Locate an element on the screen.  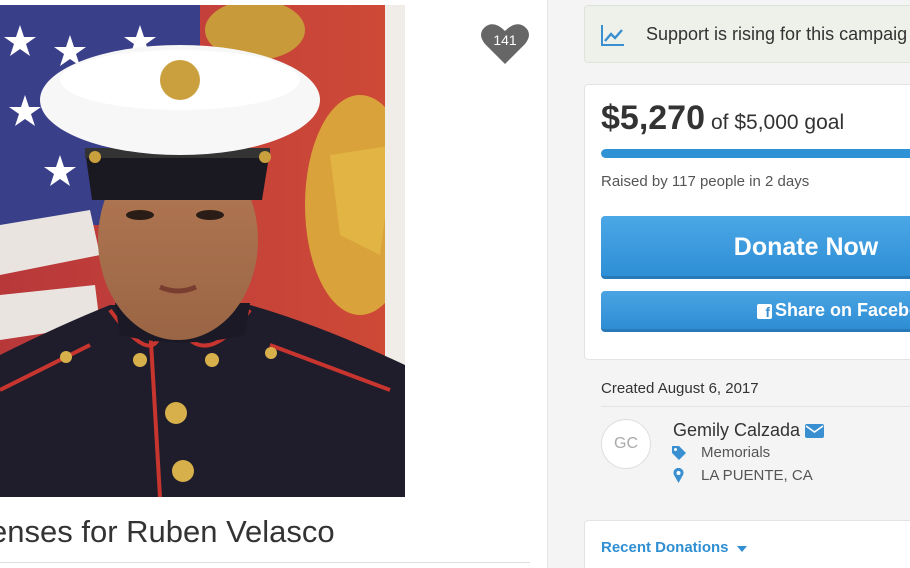
banner-text: Support is rising for this campaig is located at coordinates (777, 34).